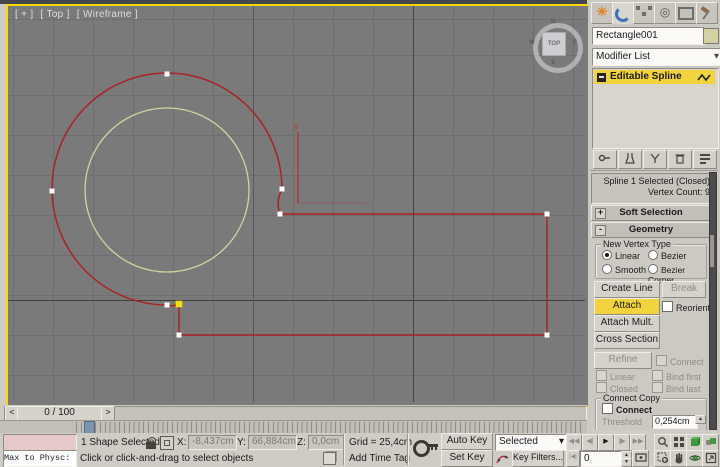 The height and width of the screenshot is (467, 720). What do you see at coordinates (212, 442) in the screenshot?
I see `x-coord-field: -8,437cm` at bounding box center [212, 442].